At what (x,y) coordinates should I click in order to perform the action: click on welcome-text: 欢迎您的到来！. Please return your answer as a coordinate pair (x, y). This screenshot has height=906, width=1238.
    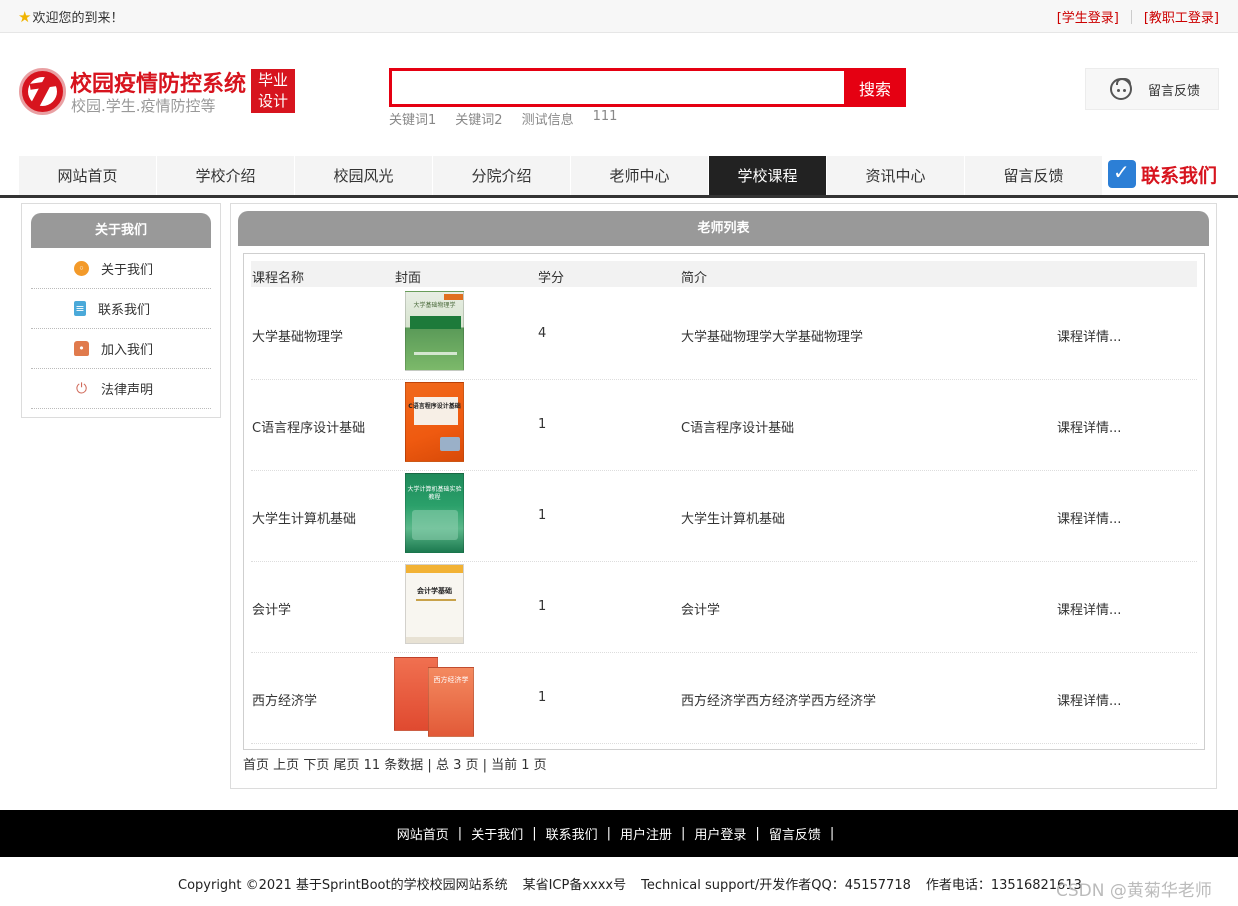
    Looking at the image, I should click on (78, 18).